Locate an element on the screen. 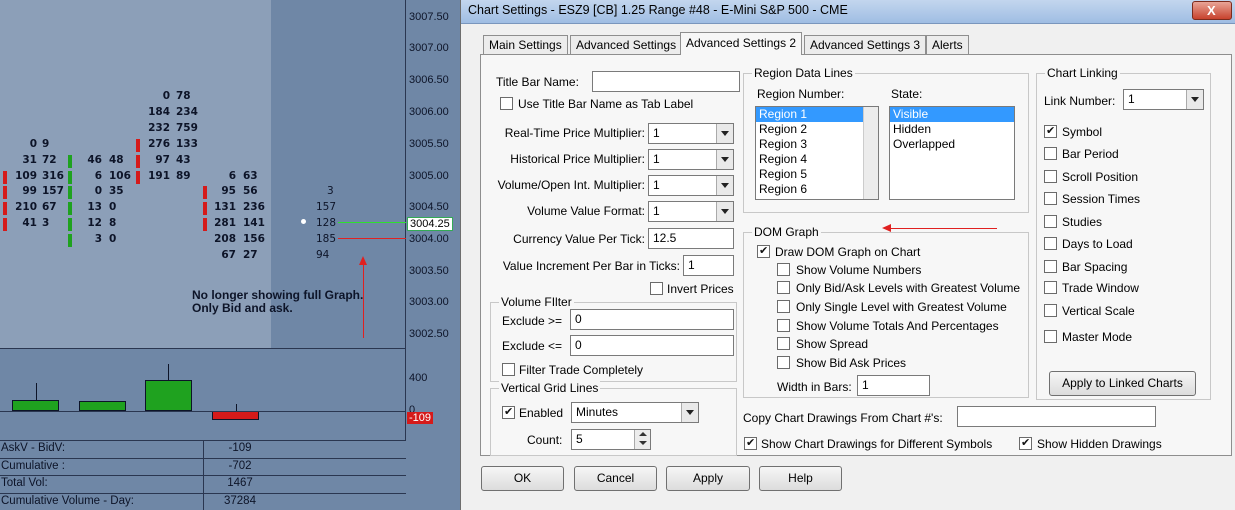 The image size is (1235, 510). cancel-button: Cancel is located at coordinates (615, 478).